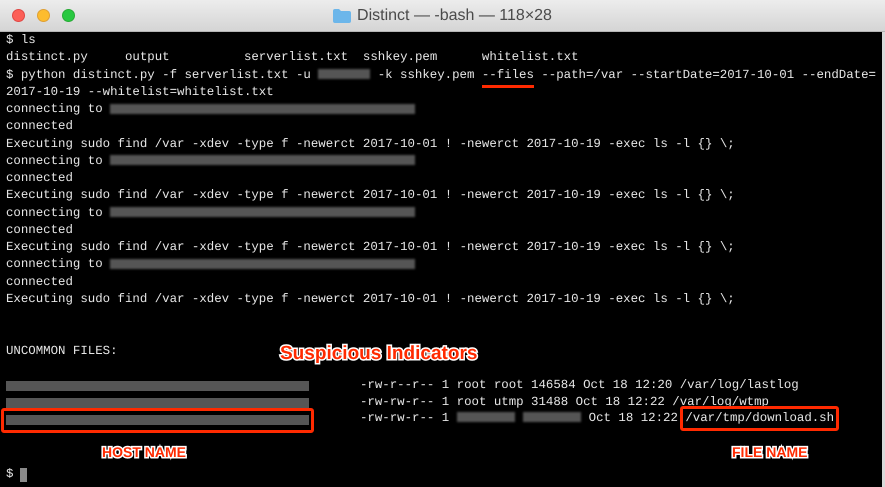  What do you see at coordinates (21, 40) in the screenshot?
I see `terminal-text: $ ls` at bounding box center [21, 40].